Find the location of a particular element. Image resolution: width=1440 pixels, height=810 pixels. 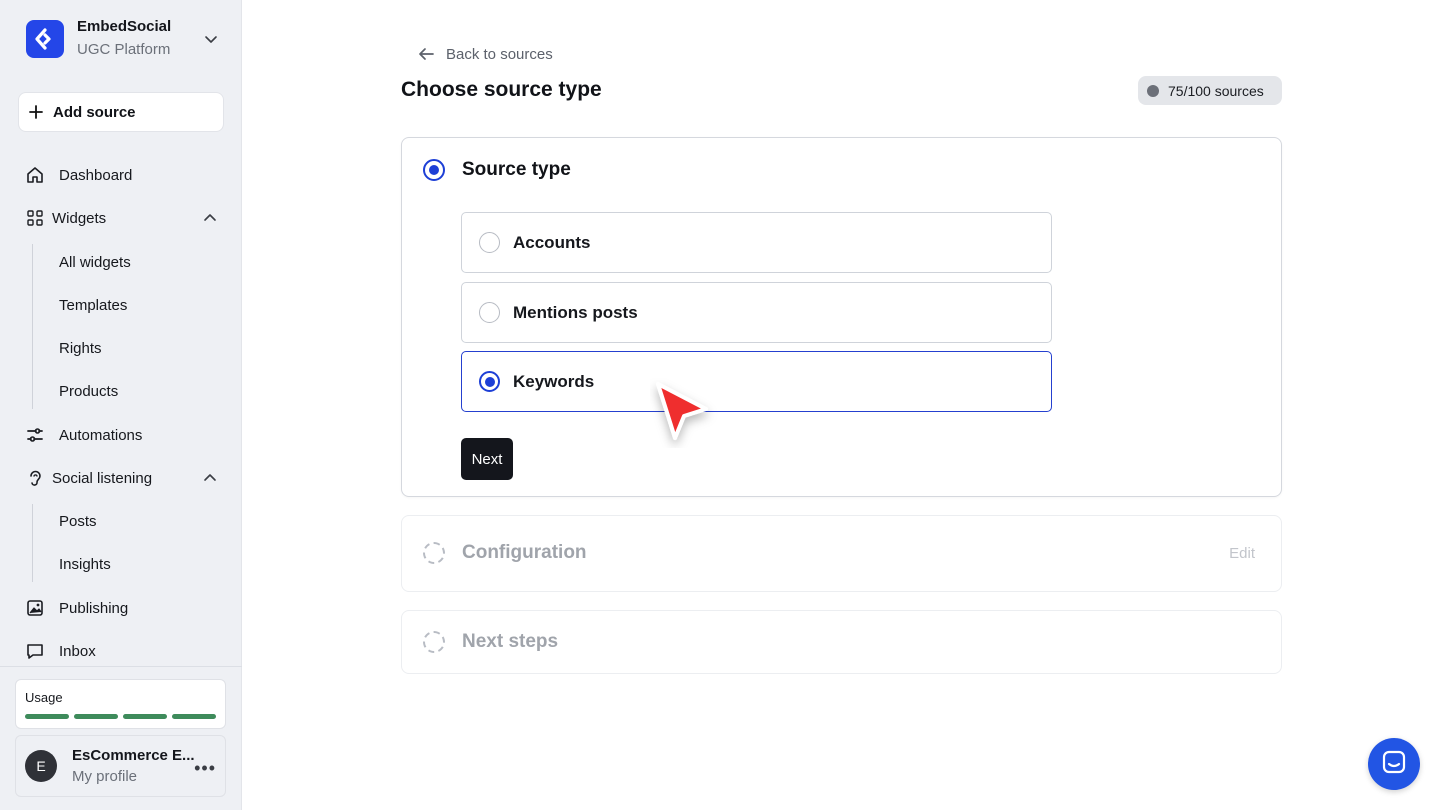

sidebar-item-social-listening: Social listening is located at coordinates (88, 478).